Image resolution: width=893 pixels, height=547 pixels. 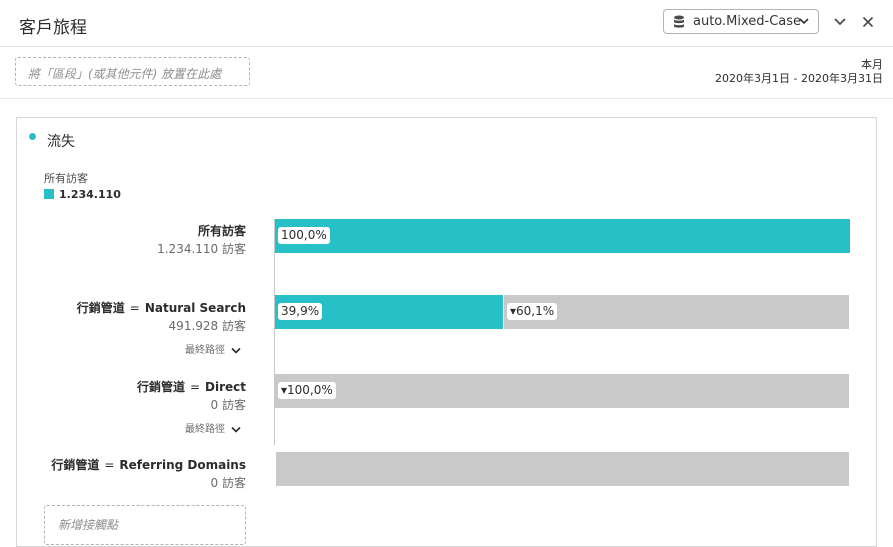 I want to click on date-preset: 本月, so click(x=872, y=64).